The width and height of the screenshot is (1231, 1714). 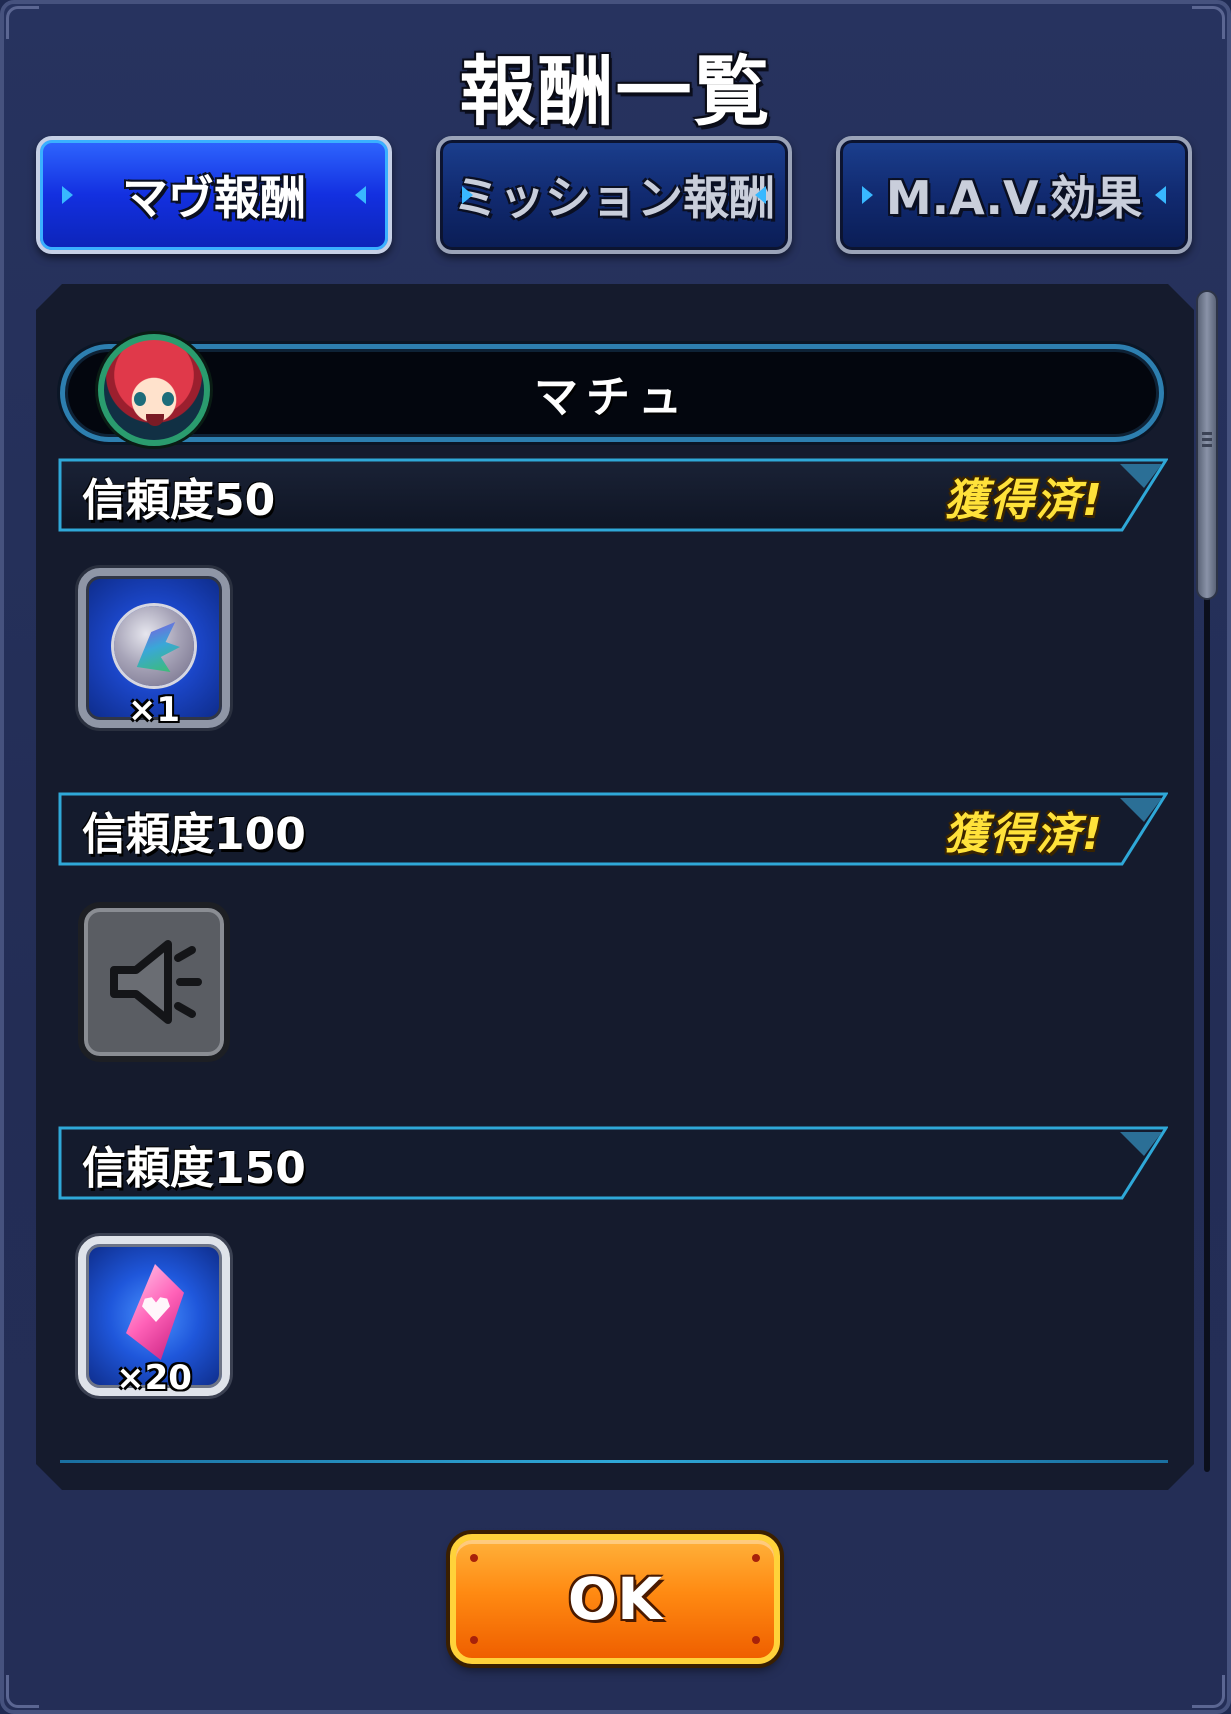 I want to click on scrollbar-thumb, so click(x=1207, y=445).